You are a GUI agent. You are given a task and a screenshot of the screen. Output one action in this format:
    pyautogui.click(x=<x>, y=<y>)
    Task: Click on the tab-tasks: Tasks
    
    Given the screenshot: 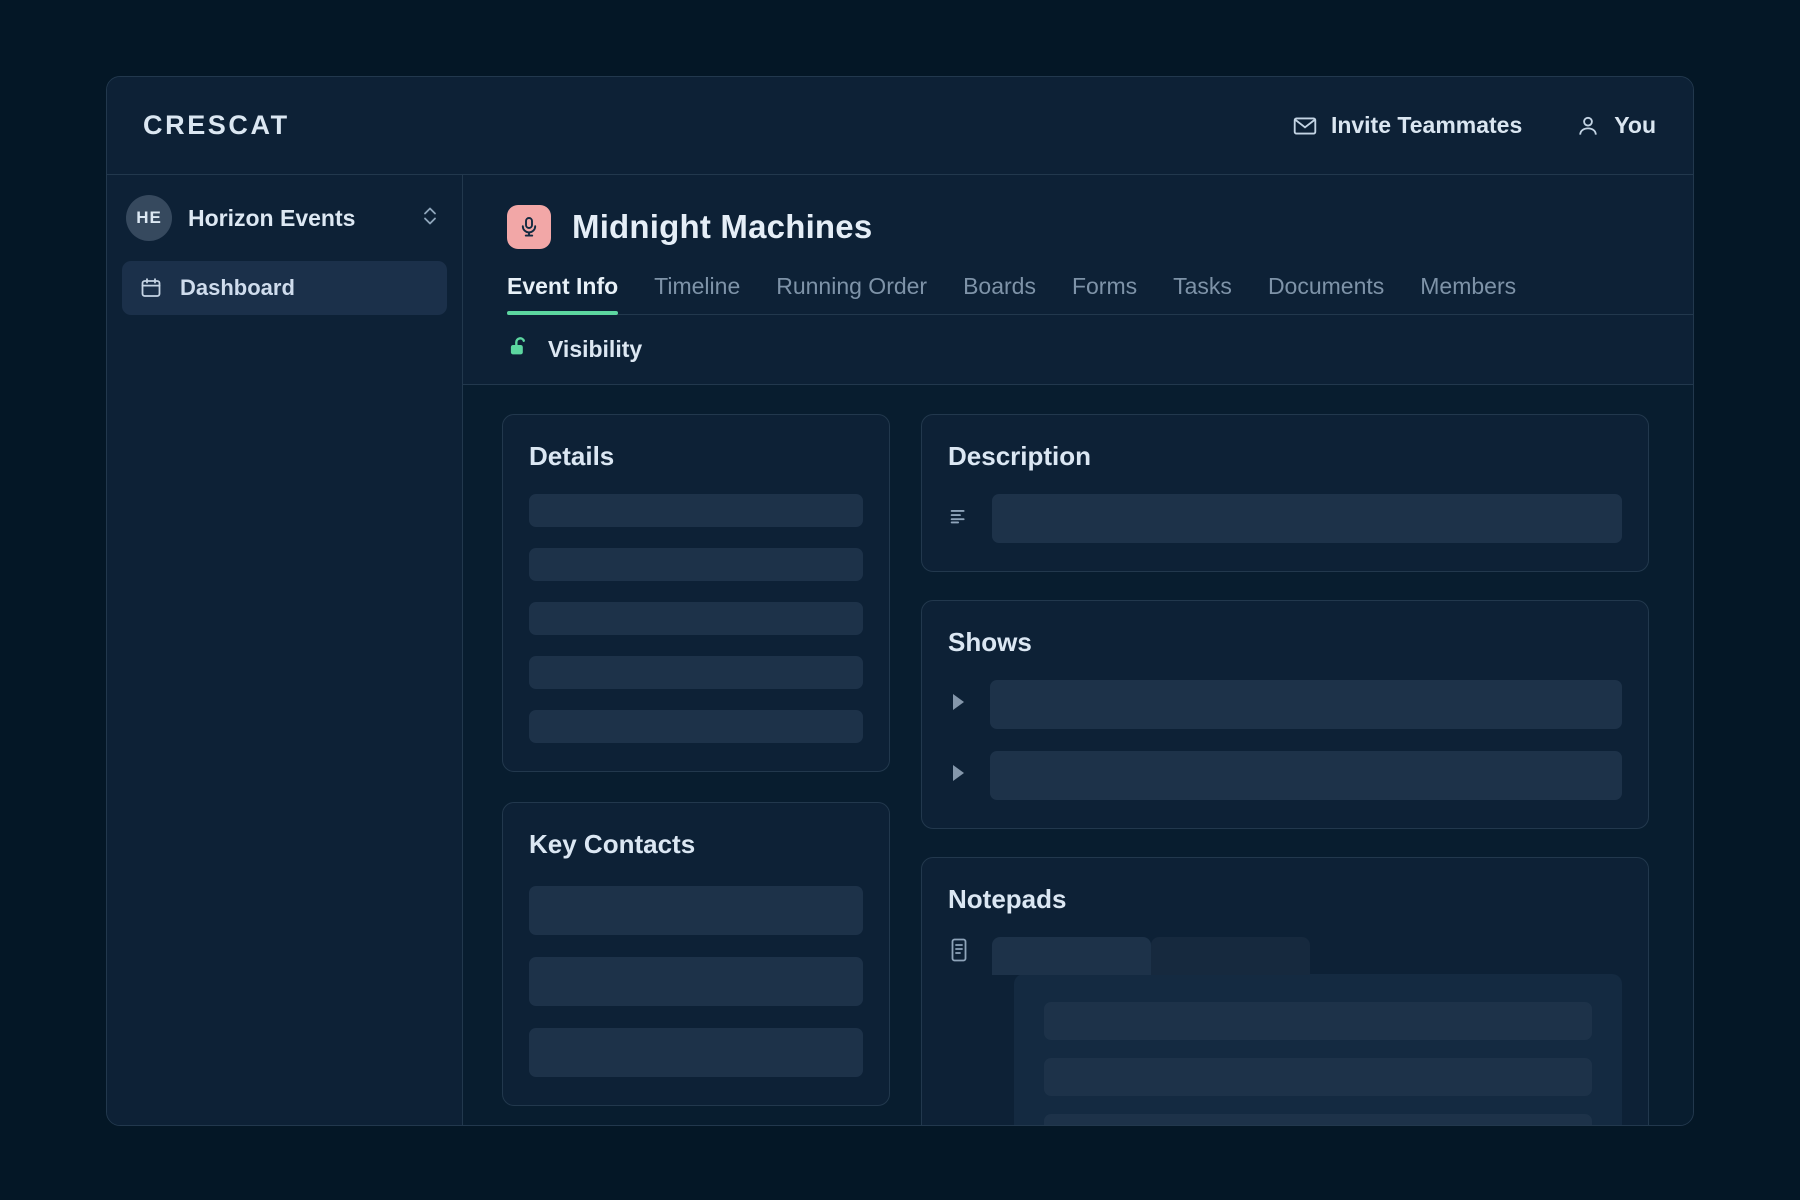 What is the action you would take?
    pyautogui.click(x=1202, y=293)
    